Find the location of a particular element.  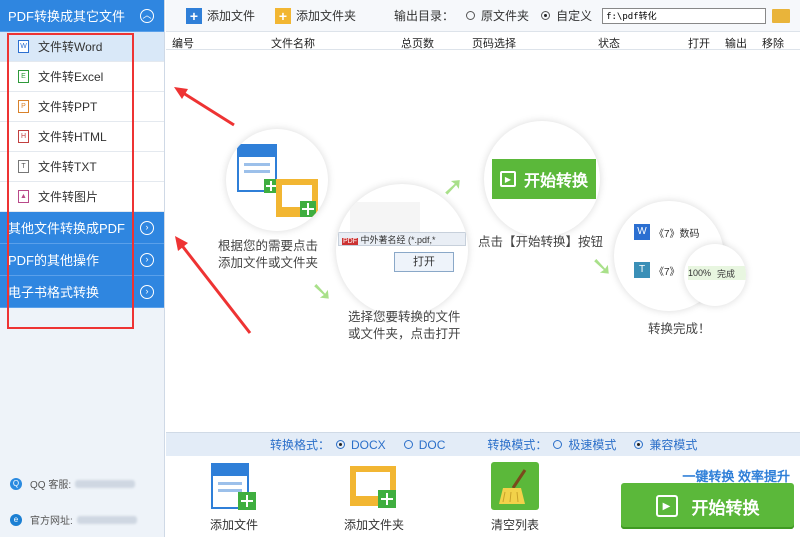

file-table-header: 编号 文件名称 总页数 页码选择 状态 打开 输出 移除 is located at coordinates (483, 41).